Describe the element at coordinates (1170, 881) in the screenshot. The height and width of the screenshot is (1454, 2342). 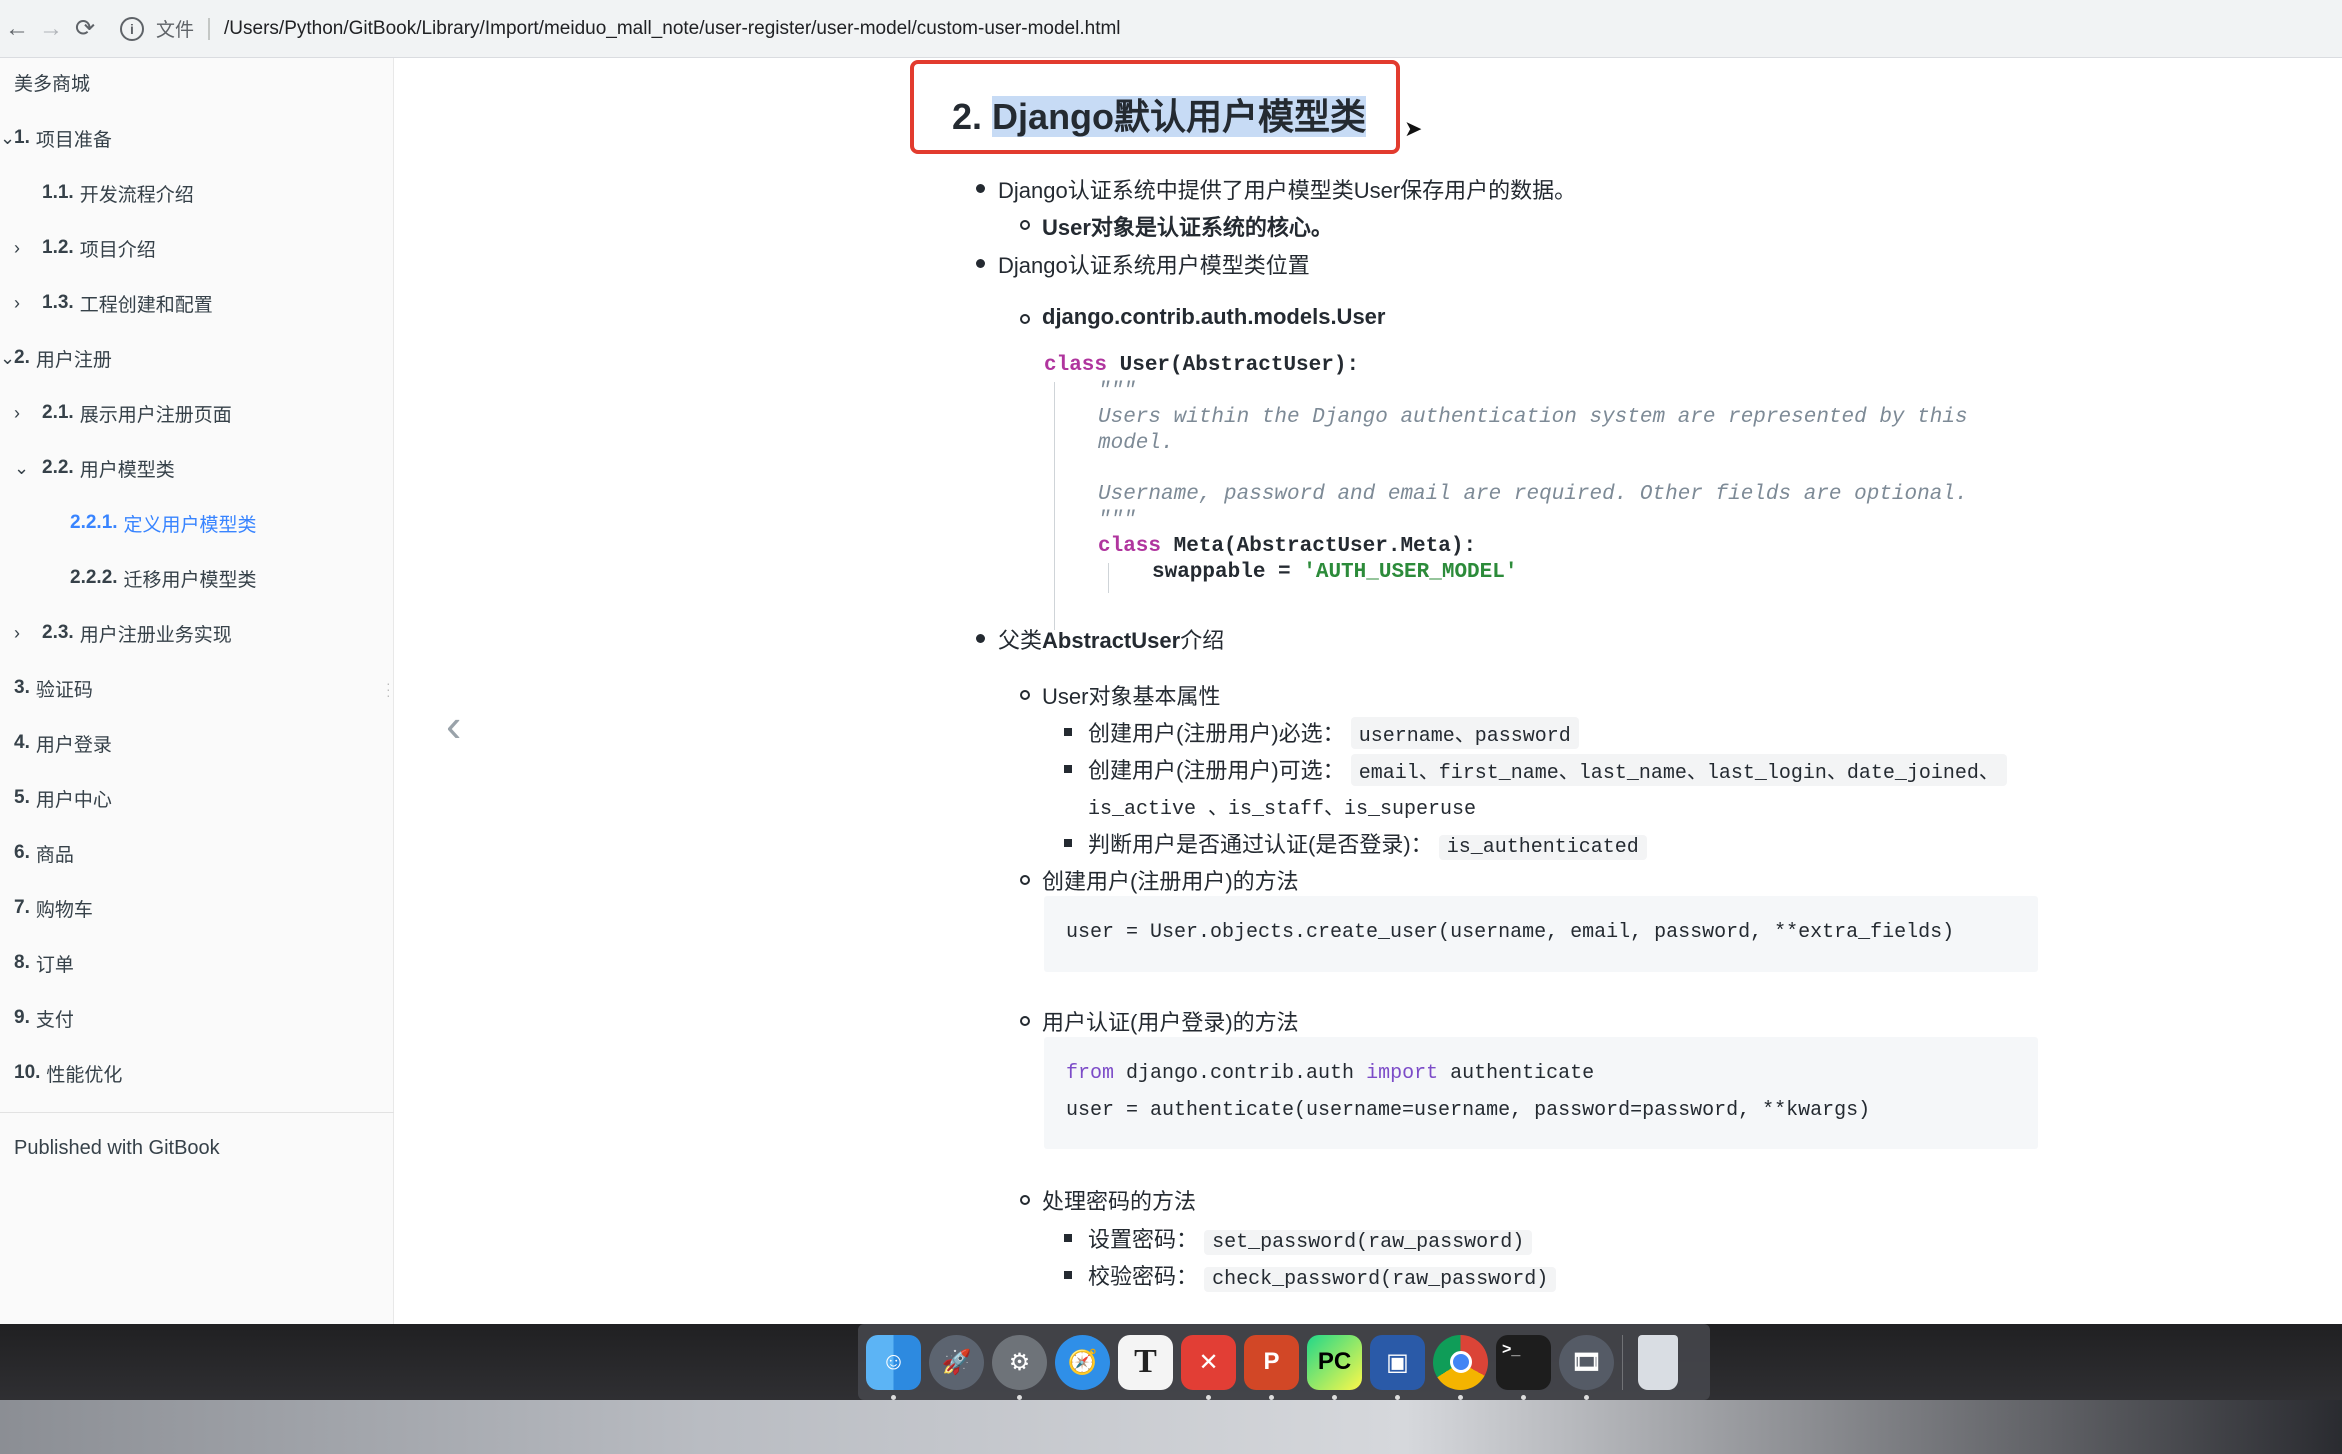
I see `create-title: 创建用户(注册用户)的方法` at that location.